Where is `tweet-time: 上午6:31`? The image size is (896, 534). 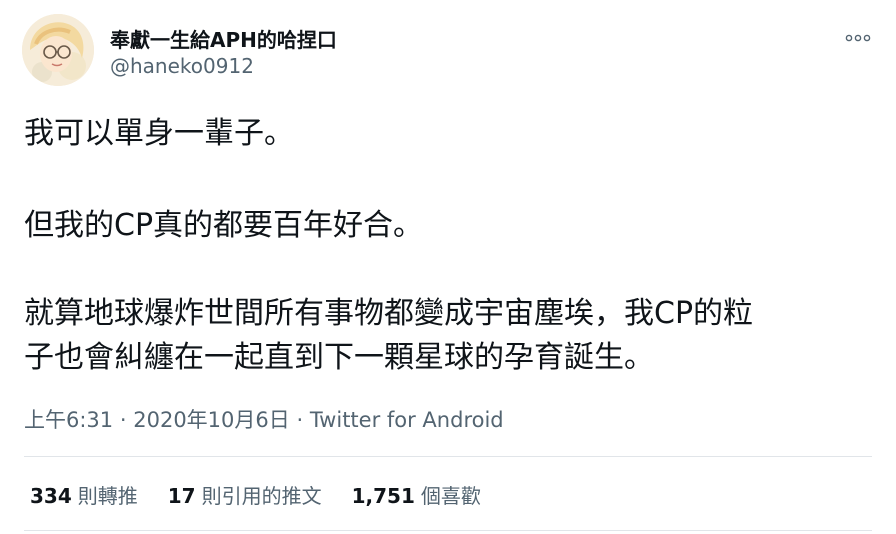
tweet-time: 上午6:31 is located at coordinates (68, 420).